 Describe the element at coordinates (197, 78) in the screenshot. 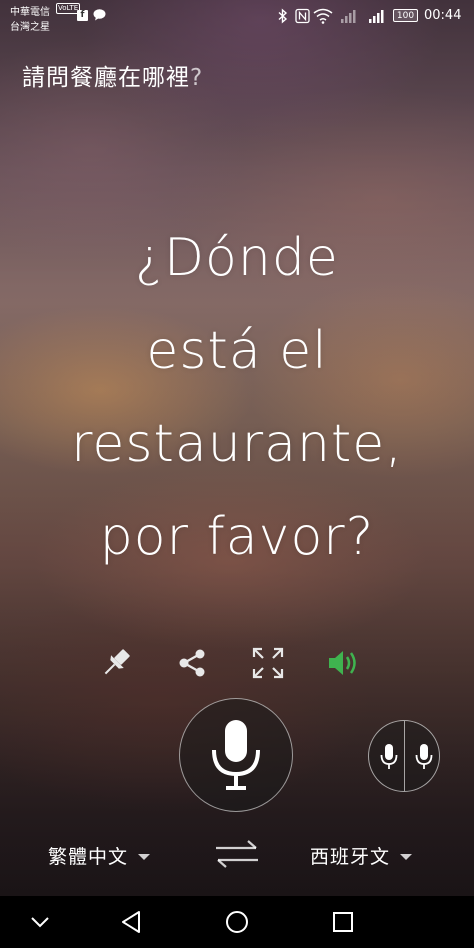

I see `source-text-question-mark: ?` at that location.